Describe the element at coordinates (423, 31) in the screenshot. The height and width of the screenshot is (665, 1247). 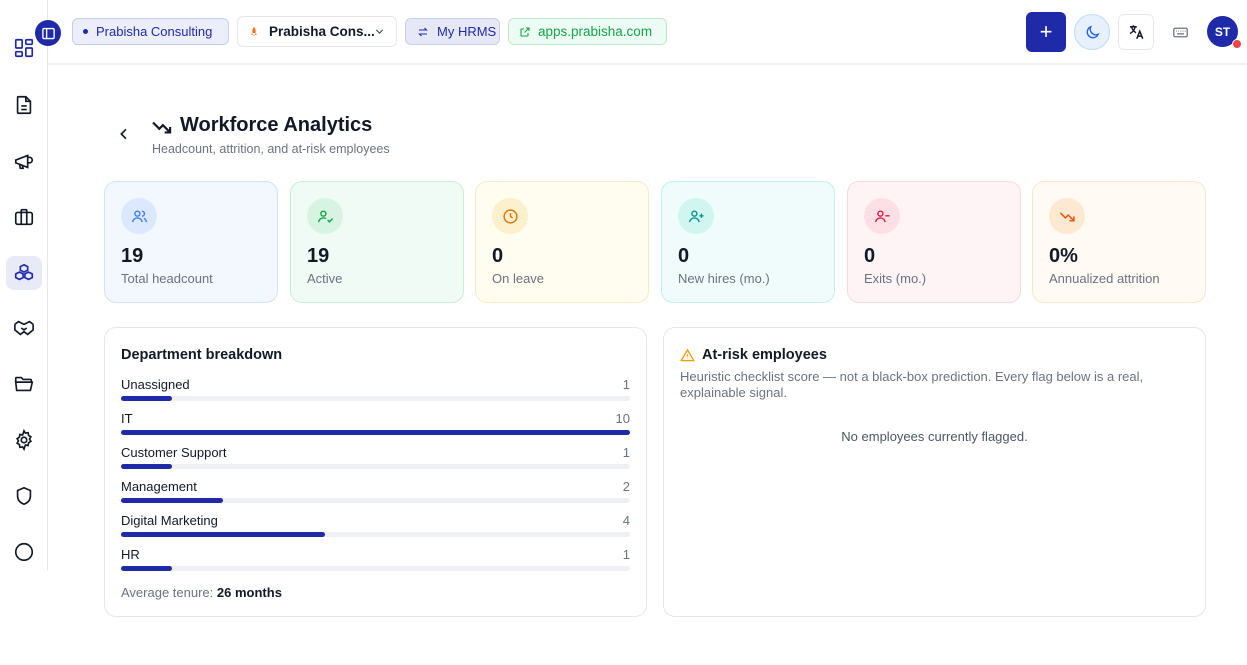
I see `swap-icon` at that location.